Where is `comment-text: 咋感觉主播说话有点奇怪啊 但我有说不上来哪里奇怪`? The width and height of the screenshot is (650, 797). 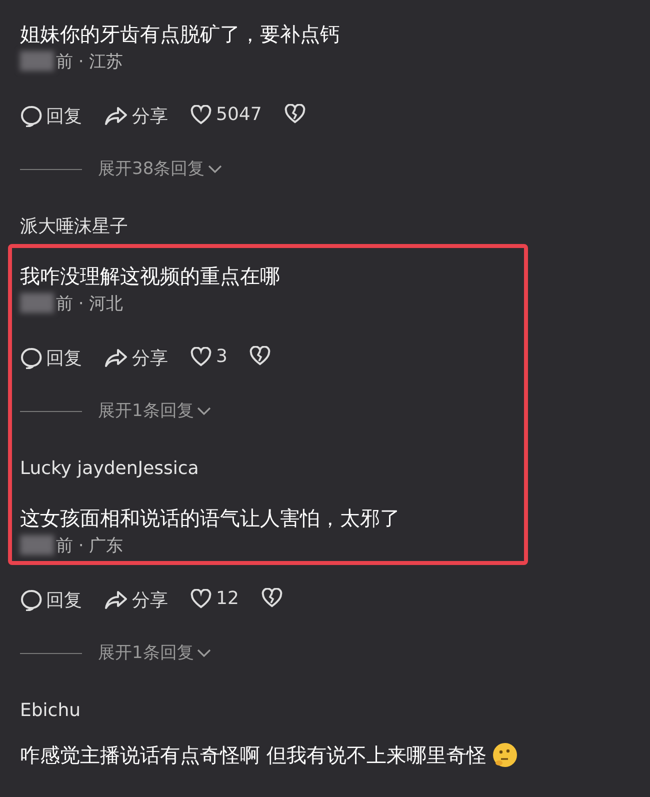 comment-text: 咋感觉主播说话有点奇怪啊 但我有说不上来哪里奇怪 is located at coordinates (253, 755).